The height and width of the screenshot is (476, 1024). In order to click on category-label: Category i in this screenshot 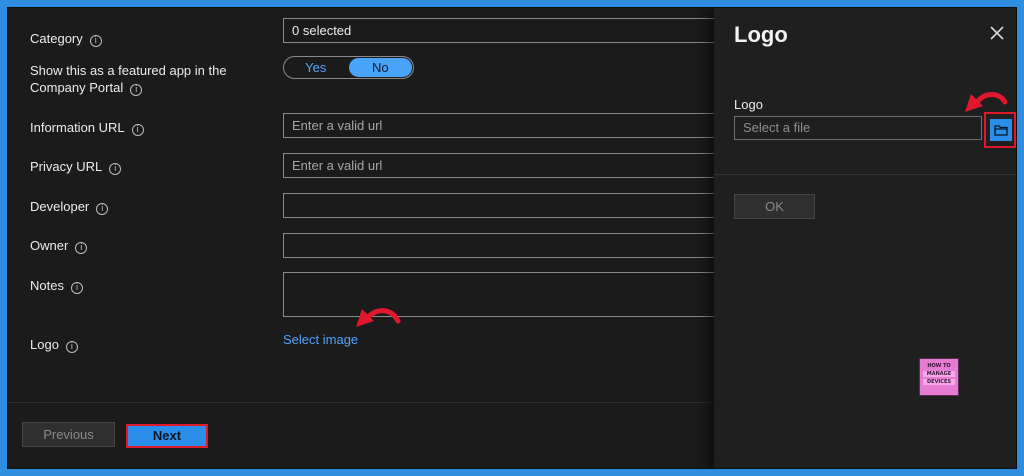, I will do `click(66, 38)`.